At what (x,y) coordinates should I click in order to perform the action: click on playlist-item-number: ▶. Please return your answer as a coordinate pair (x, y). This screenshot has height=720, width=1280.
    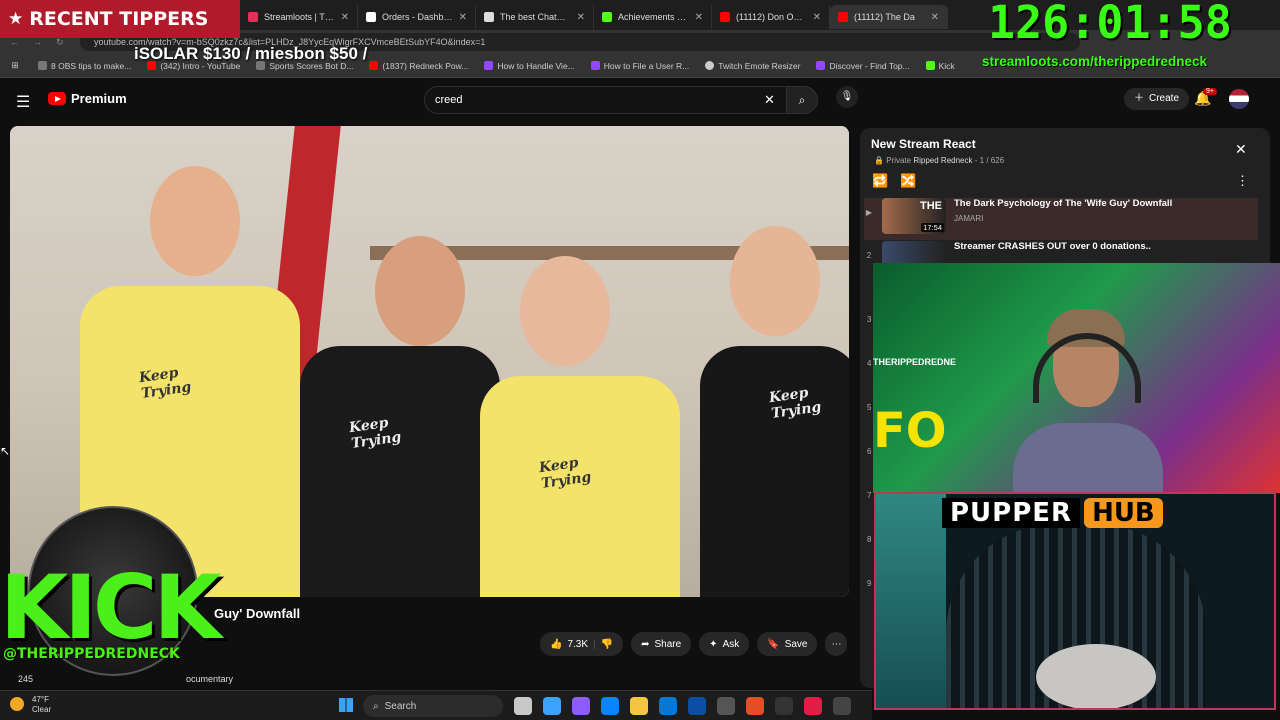
    Looking at the image, I should click on (869, 212).